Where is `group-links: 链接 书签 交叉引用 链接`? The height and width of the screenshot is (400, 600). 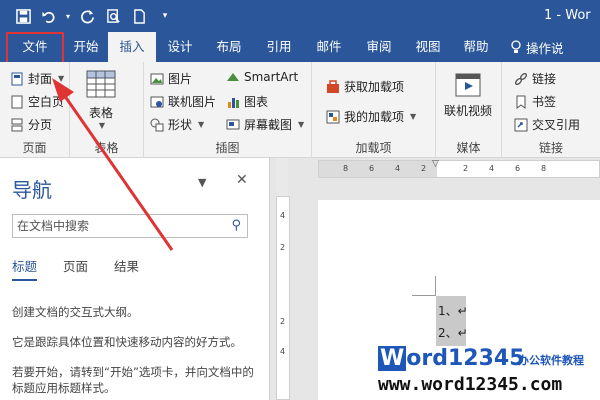
group-links: 链接 书签 交叉引用 链接 is located at coordinates (551, 110).